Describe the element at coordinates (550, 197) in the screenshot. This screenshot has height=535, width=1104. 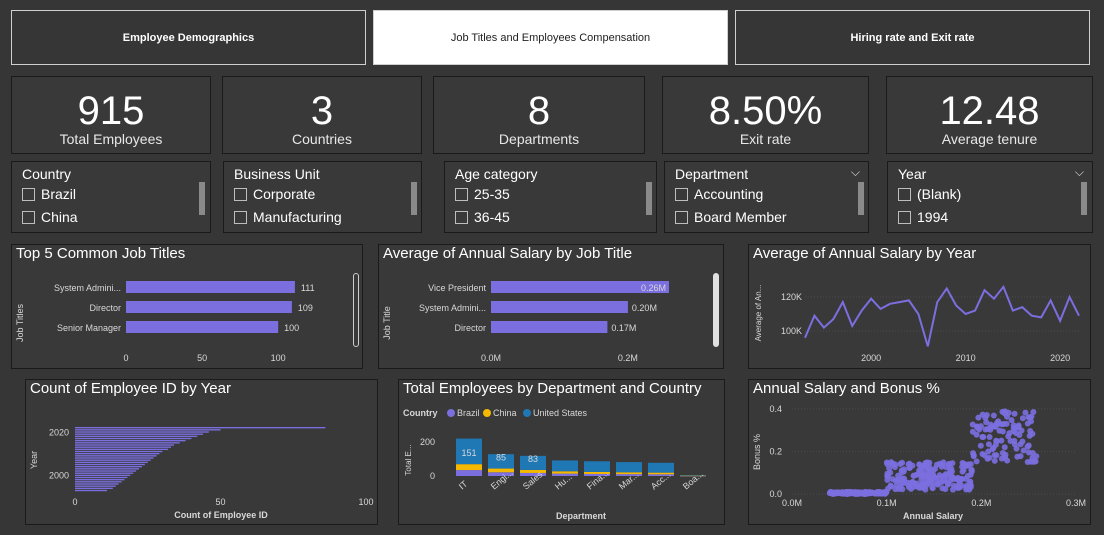
I see `slicer-age-category: Age category 25-35 36-45` at that location.